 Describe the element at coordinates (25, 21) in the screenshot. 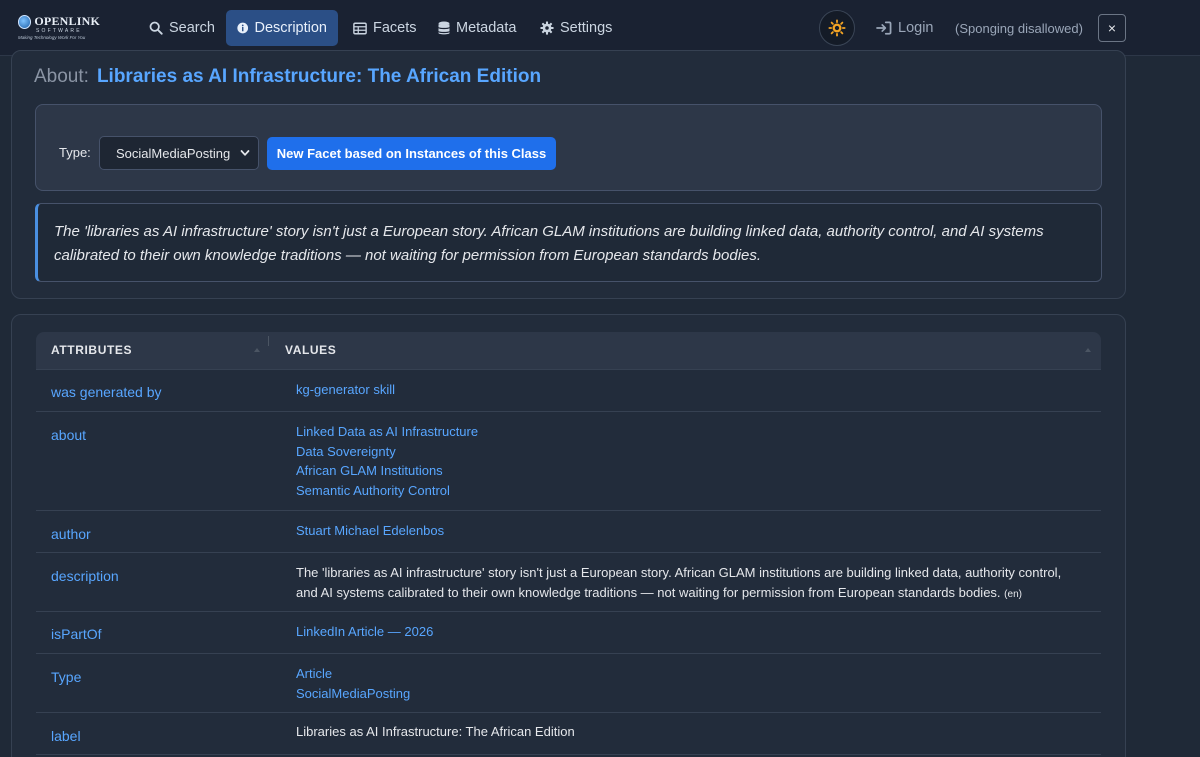

I see `openlink-logo-icon` at that location.